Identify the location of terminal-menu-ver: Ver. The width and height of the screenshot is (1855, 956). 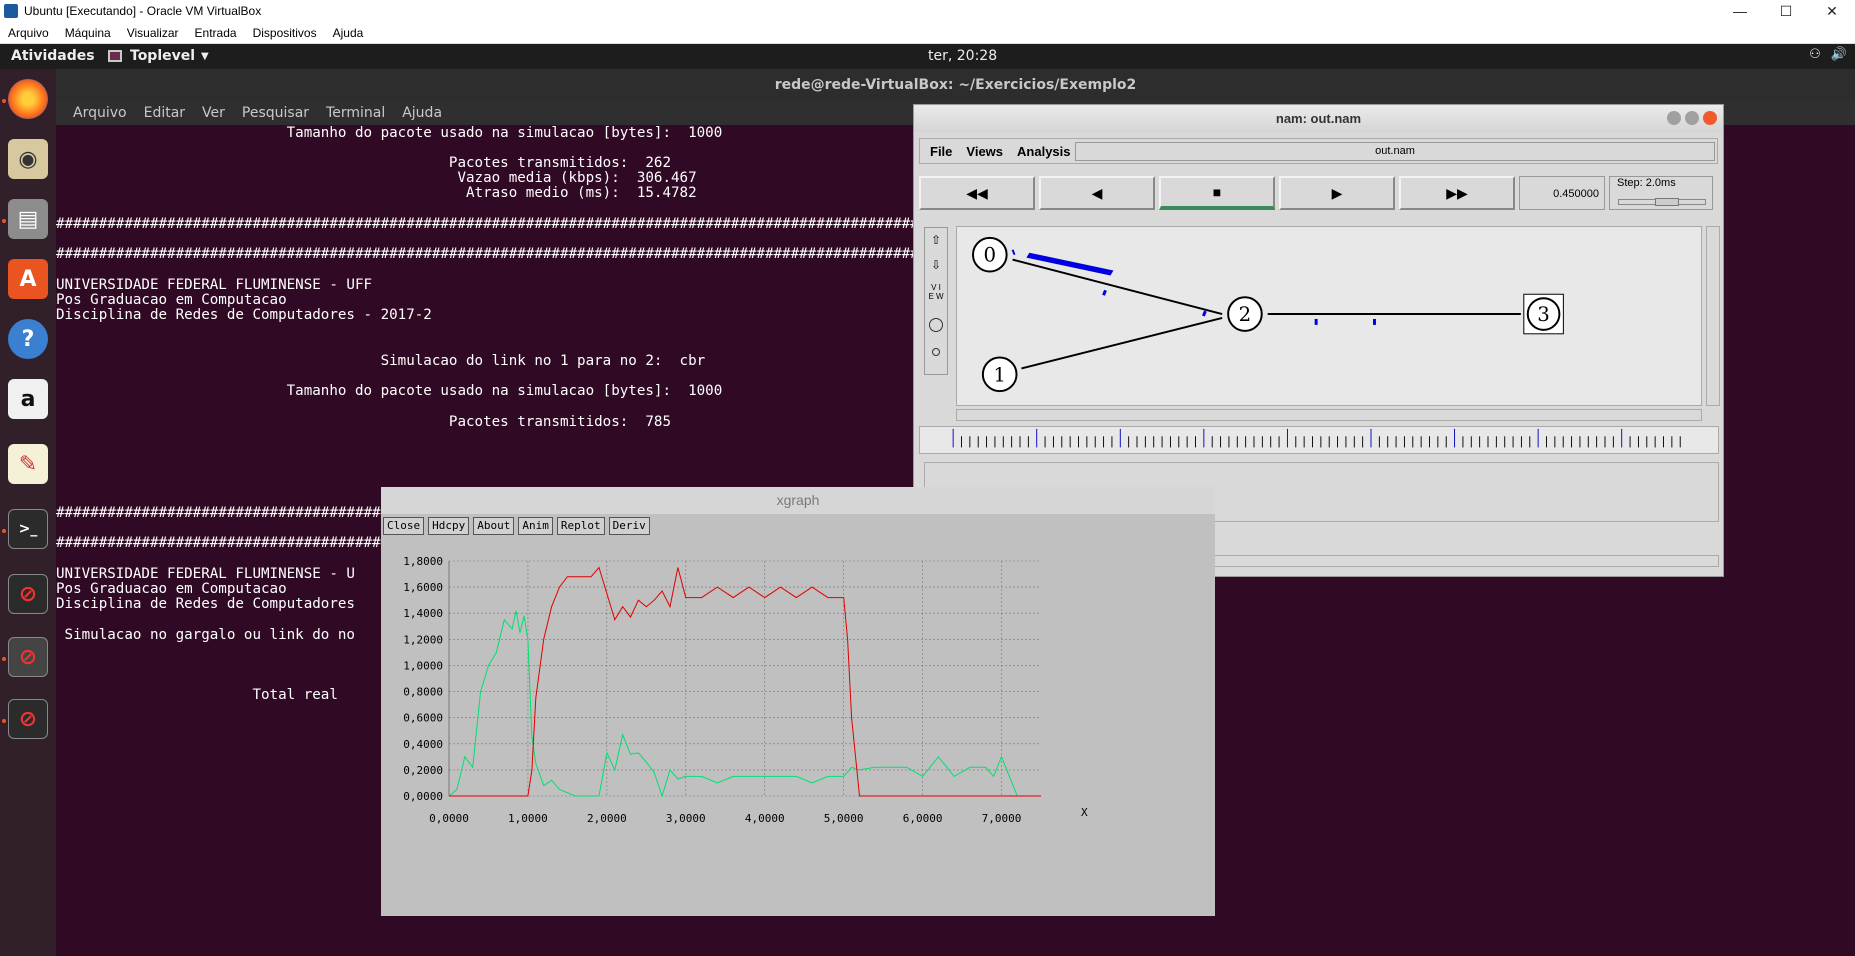
(213, 113).